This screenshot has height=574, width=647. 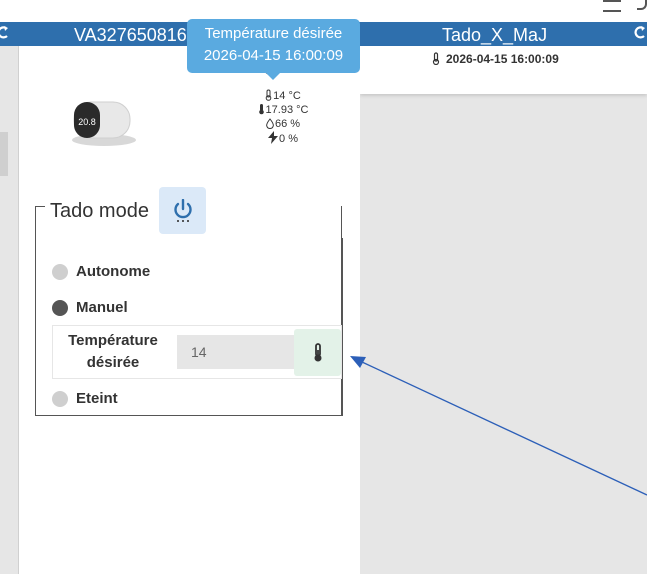 I want to click on option-label: Eteint, so click(x=97, y=398).